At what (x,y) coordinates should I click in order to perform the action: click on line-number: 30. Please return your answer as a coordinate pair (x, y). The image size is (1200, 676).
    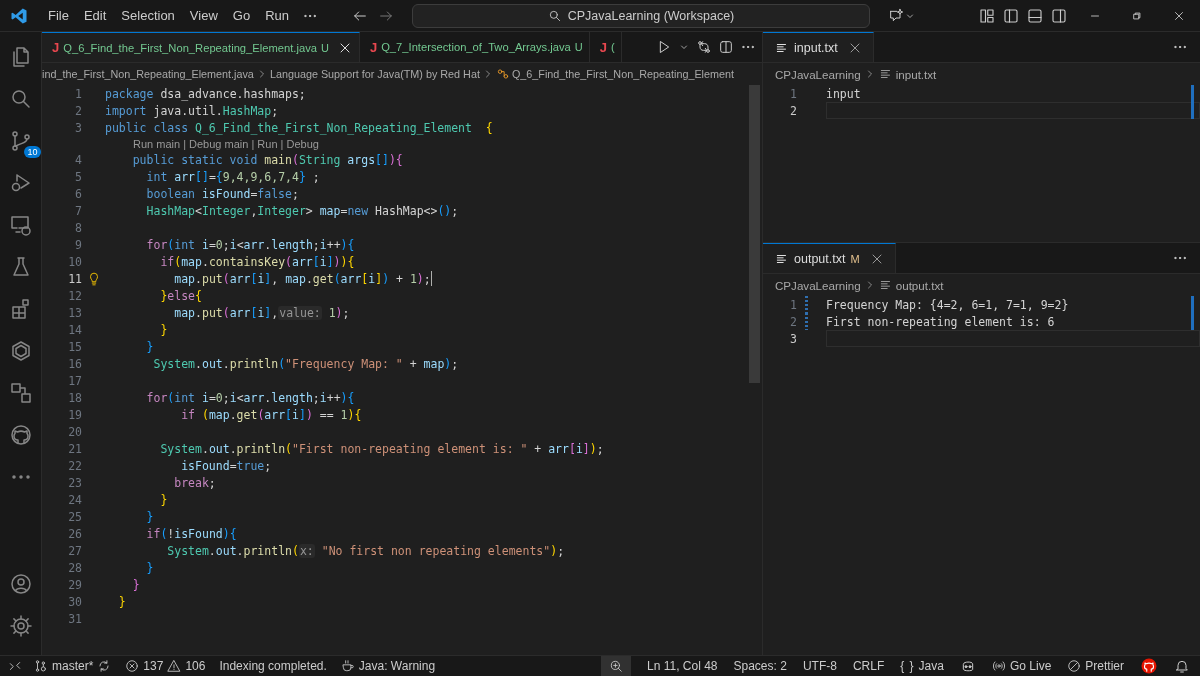
    Looking at the image, I should click on (74, 601).